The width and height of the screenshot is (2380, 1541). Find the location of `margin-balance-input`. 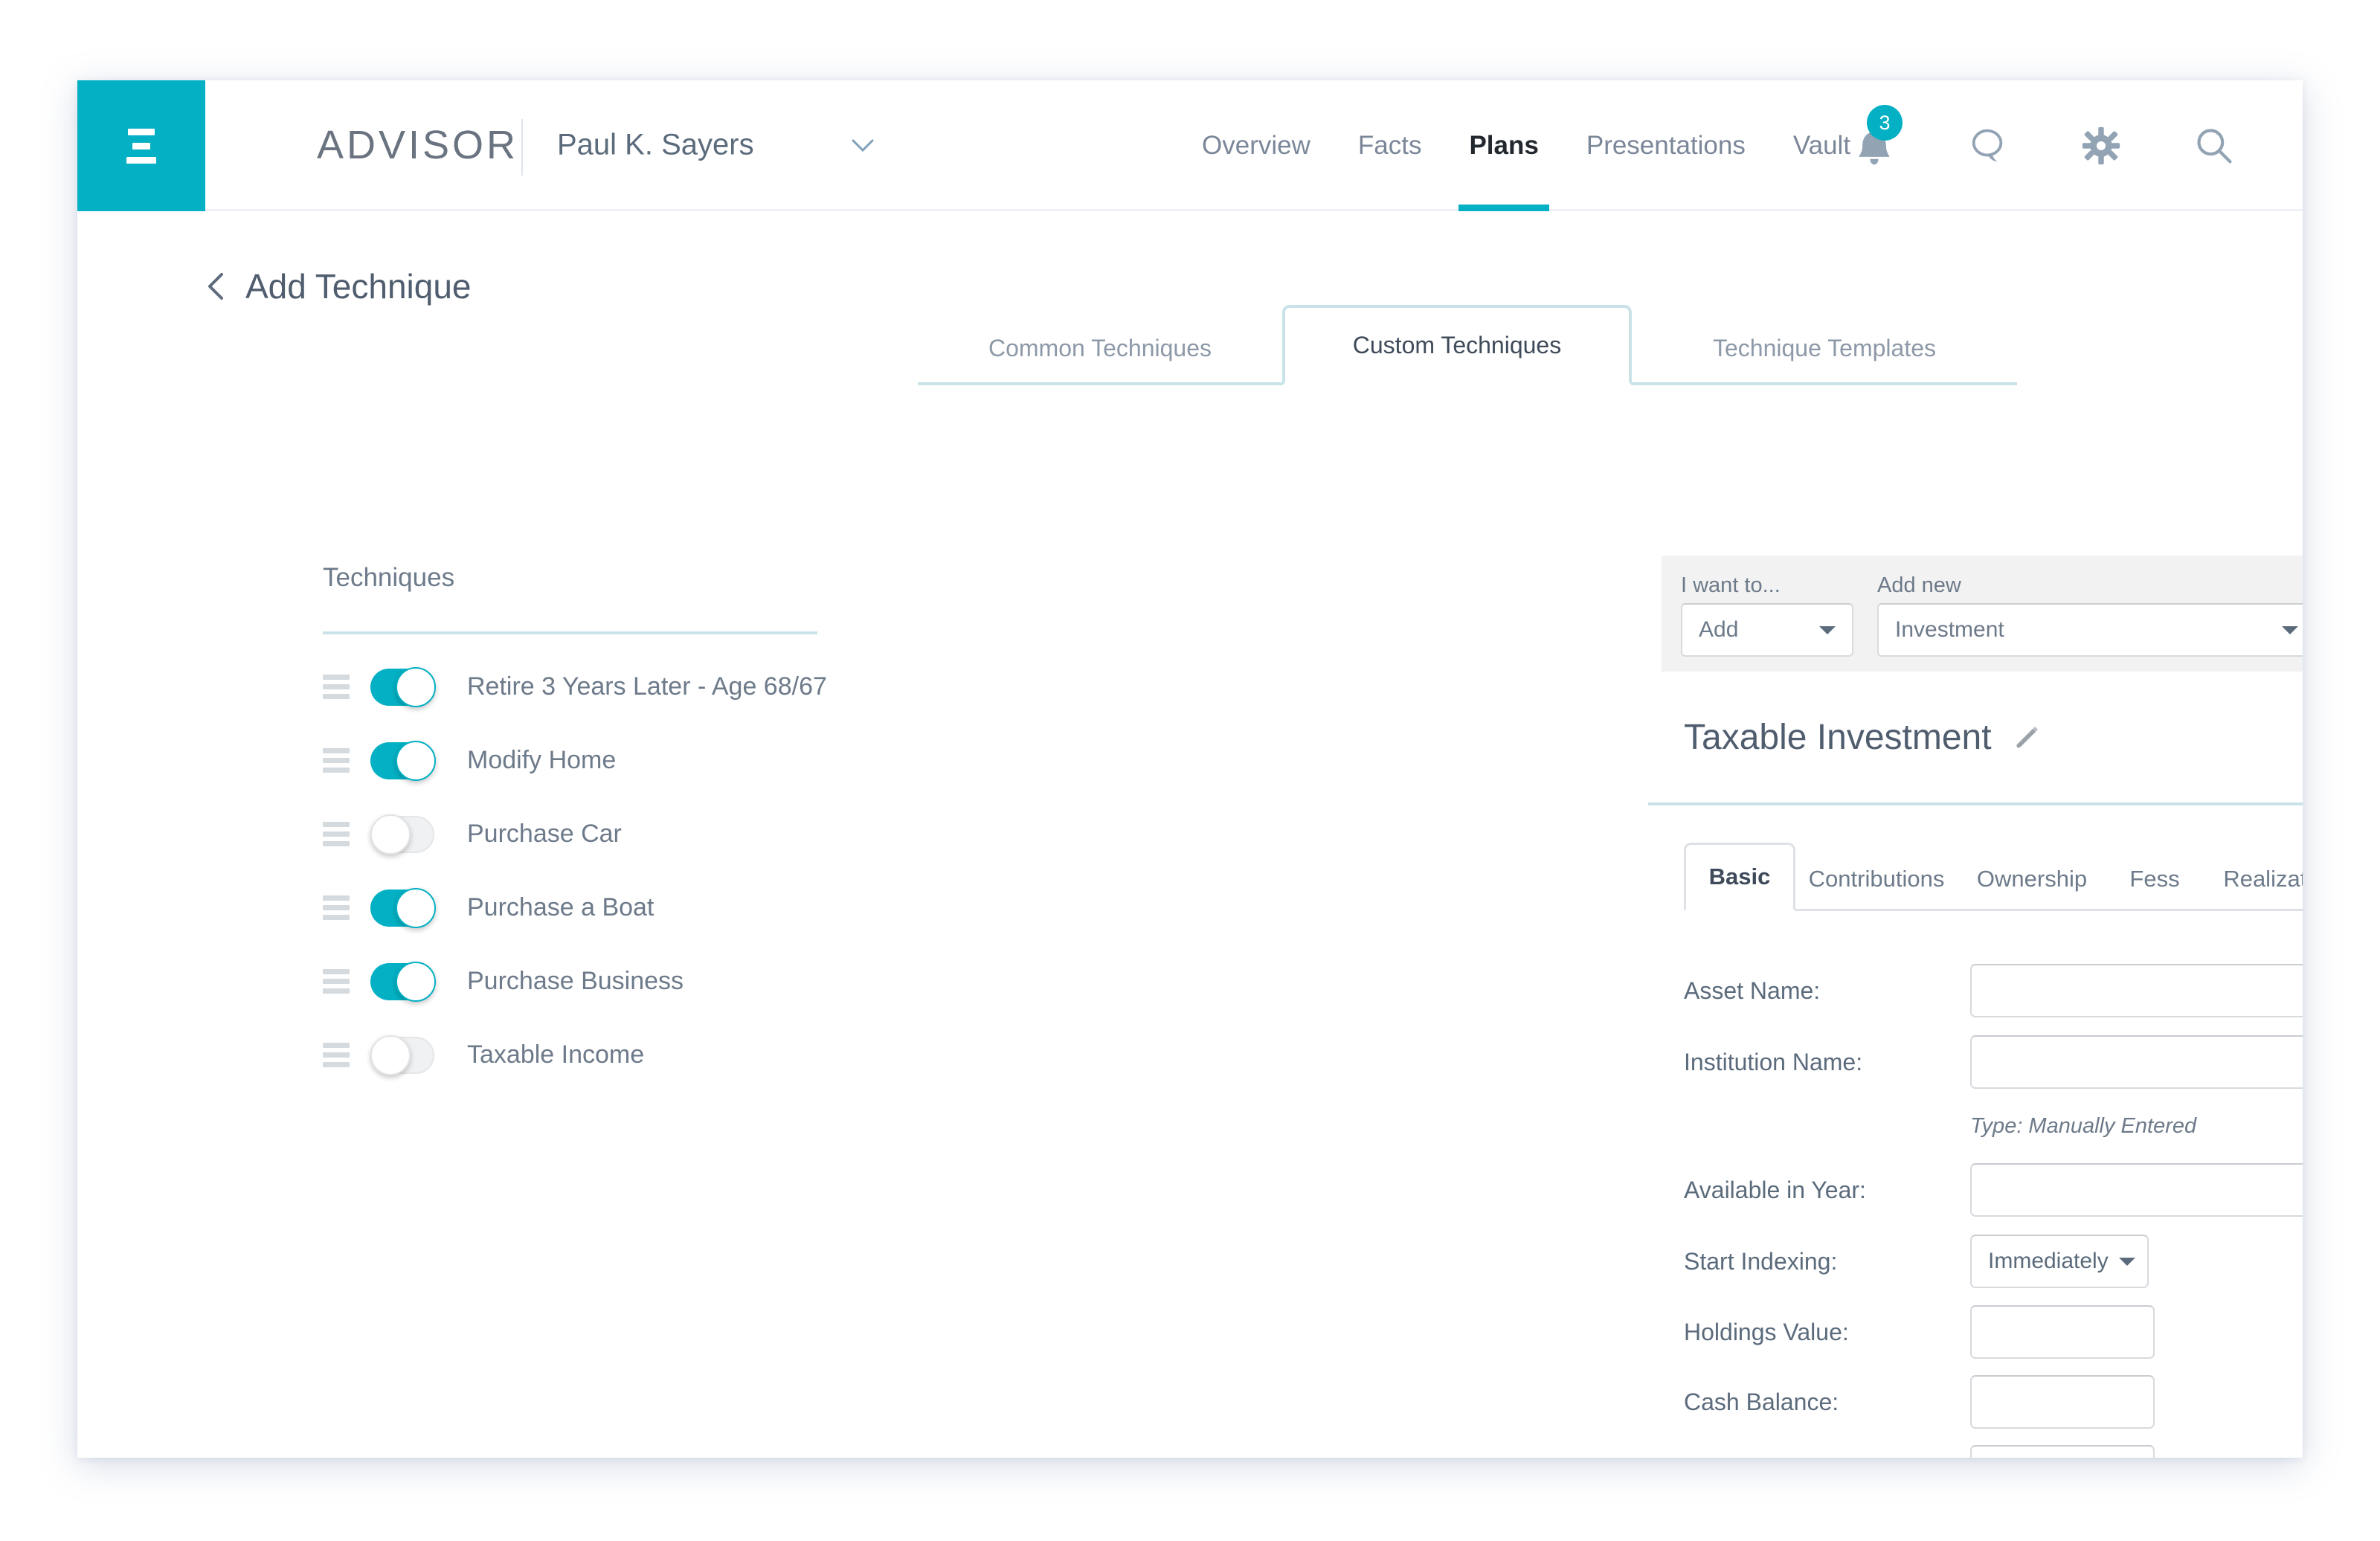

margin-balance-input is located at coordinates (2062, 1451).